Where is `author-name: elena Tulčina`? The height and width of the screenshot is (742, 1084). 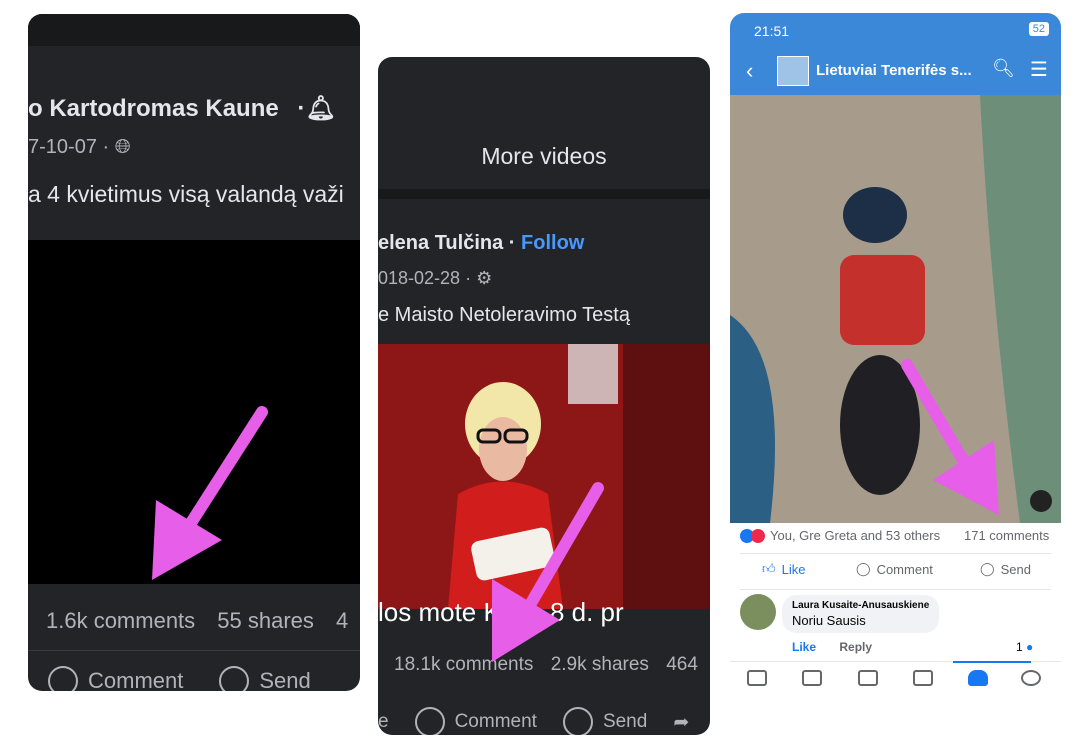 author-name: elena Tulčina is located at coordinates (440, 243).